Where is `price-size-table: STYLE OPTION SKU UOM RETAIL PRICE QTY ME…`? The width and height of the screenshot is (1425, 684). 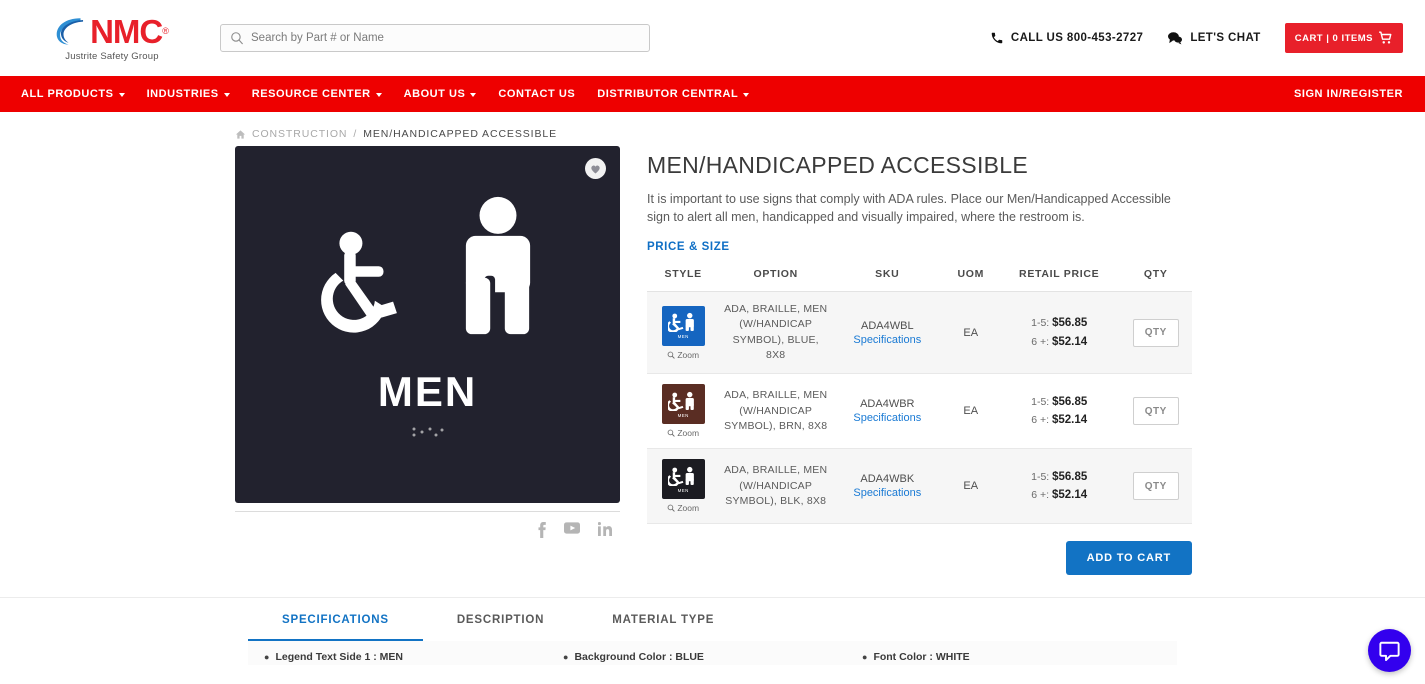 price-size-table: STYLE OPTION SKU UOM RETAIL PRICE QTY ME… is located at coordinates (919, 394).